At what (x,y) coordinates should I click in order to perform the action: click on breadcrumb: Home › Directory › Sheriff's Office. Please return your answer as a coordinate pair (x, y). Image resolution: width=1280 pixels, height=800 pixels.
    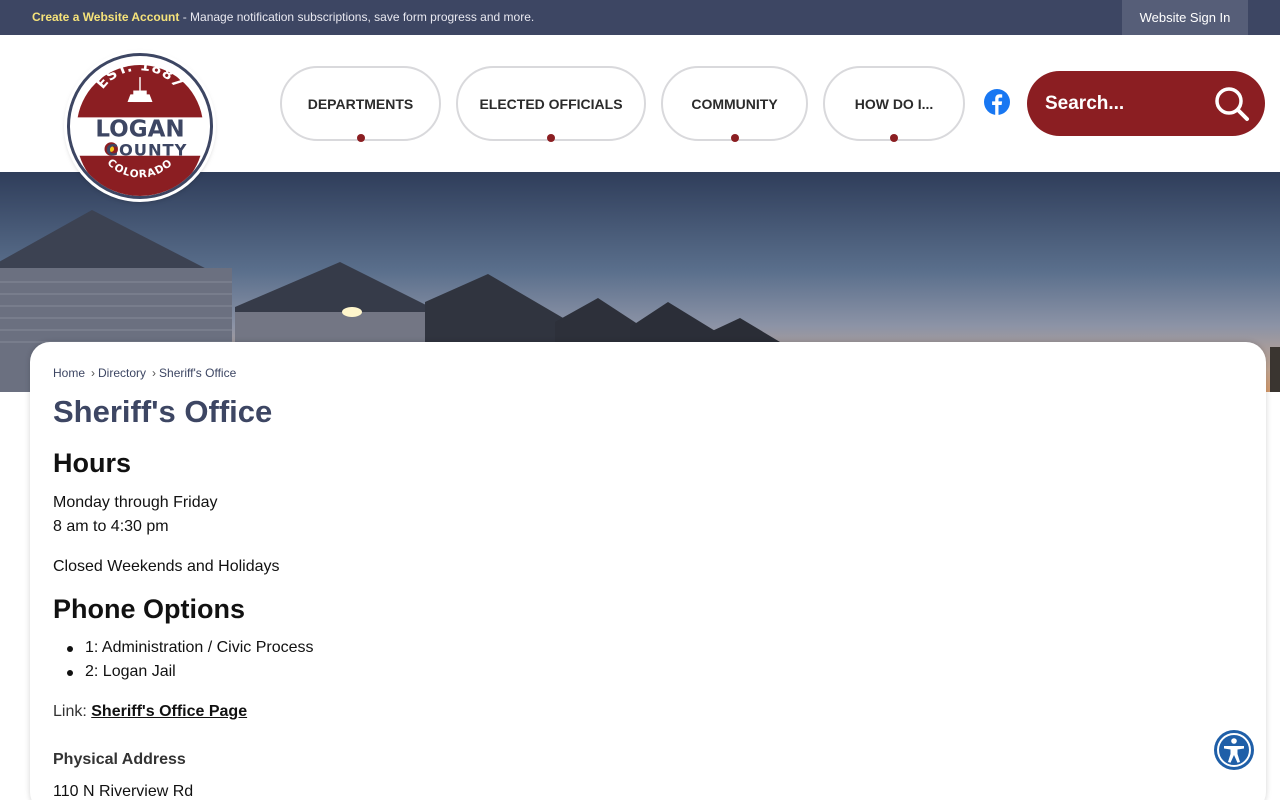
    Looking at the image, I should click on (144, 373).